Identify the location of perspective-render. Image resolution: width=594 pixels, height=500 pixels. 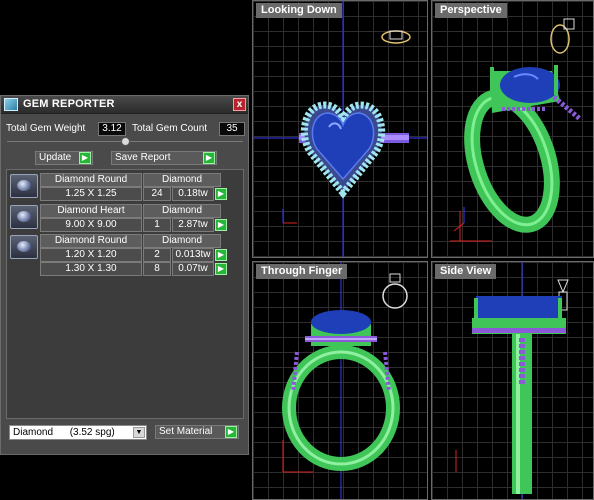
(516, 130).